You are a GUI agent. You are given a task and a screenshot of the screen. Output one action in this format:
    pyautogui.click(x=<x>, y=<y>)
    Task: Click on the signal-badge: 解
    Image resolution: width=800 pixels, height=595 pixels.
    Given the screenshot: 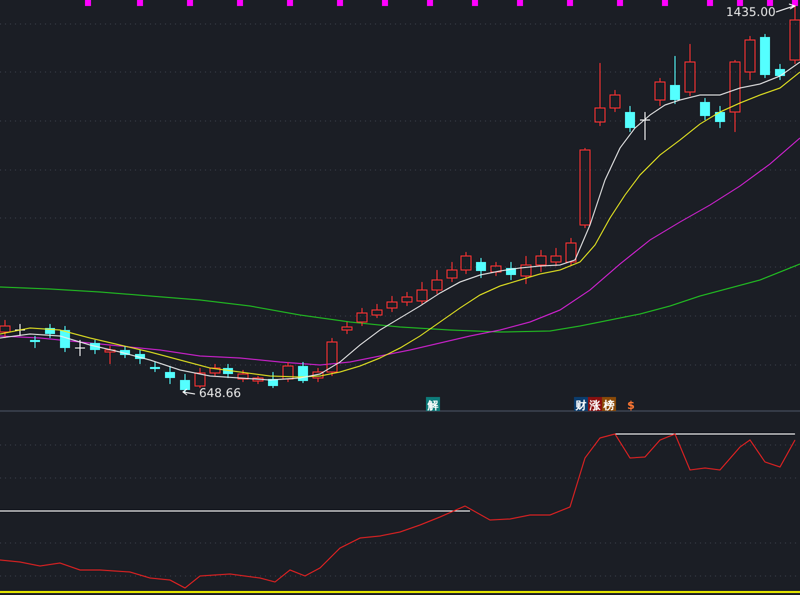 What is the action you would take?
    pyautogui.click(x=433, y=404)
    